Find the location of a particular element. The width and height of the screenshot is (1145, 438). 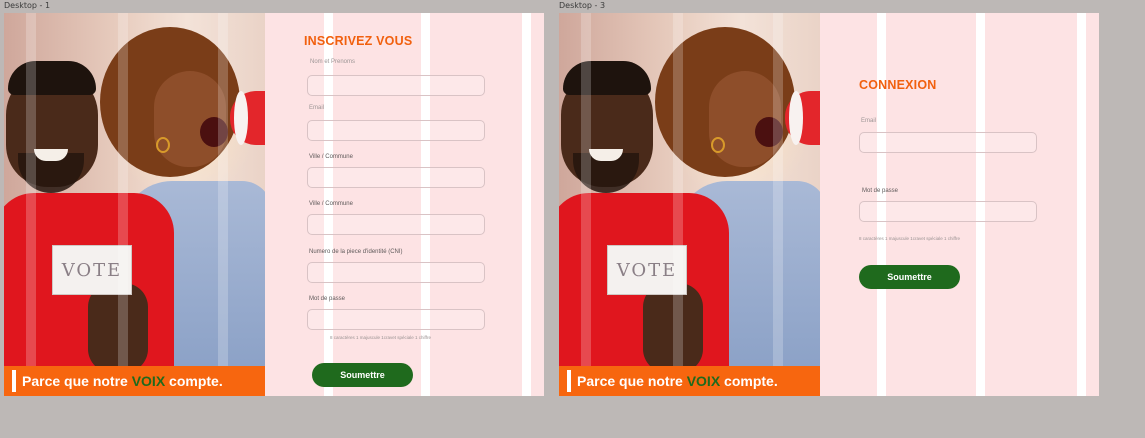

field-label-ville-2: Ville / Commune is located at coordinates (331, 204).